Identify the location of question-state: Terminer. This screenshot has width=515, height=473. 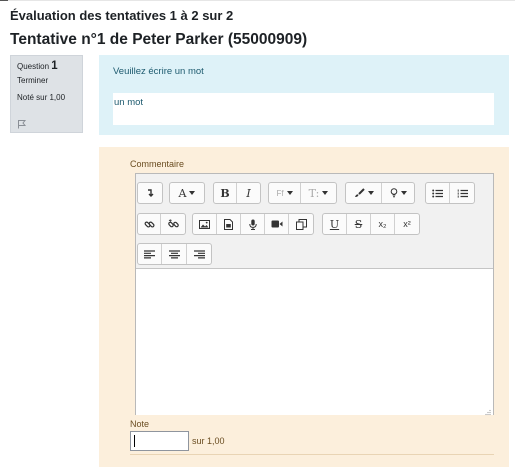
(33, 80).